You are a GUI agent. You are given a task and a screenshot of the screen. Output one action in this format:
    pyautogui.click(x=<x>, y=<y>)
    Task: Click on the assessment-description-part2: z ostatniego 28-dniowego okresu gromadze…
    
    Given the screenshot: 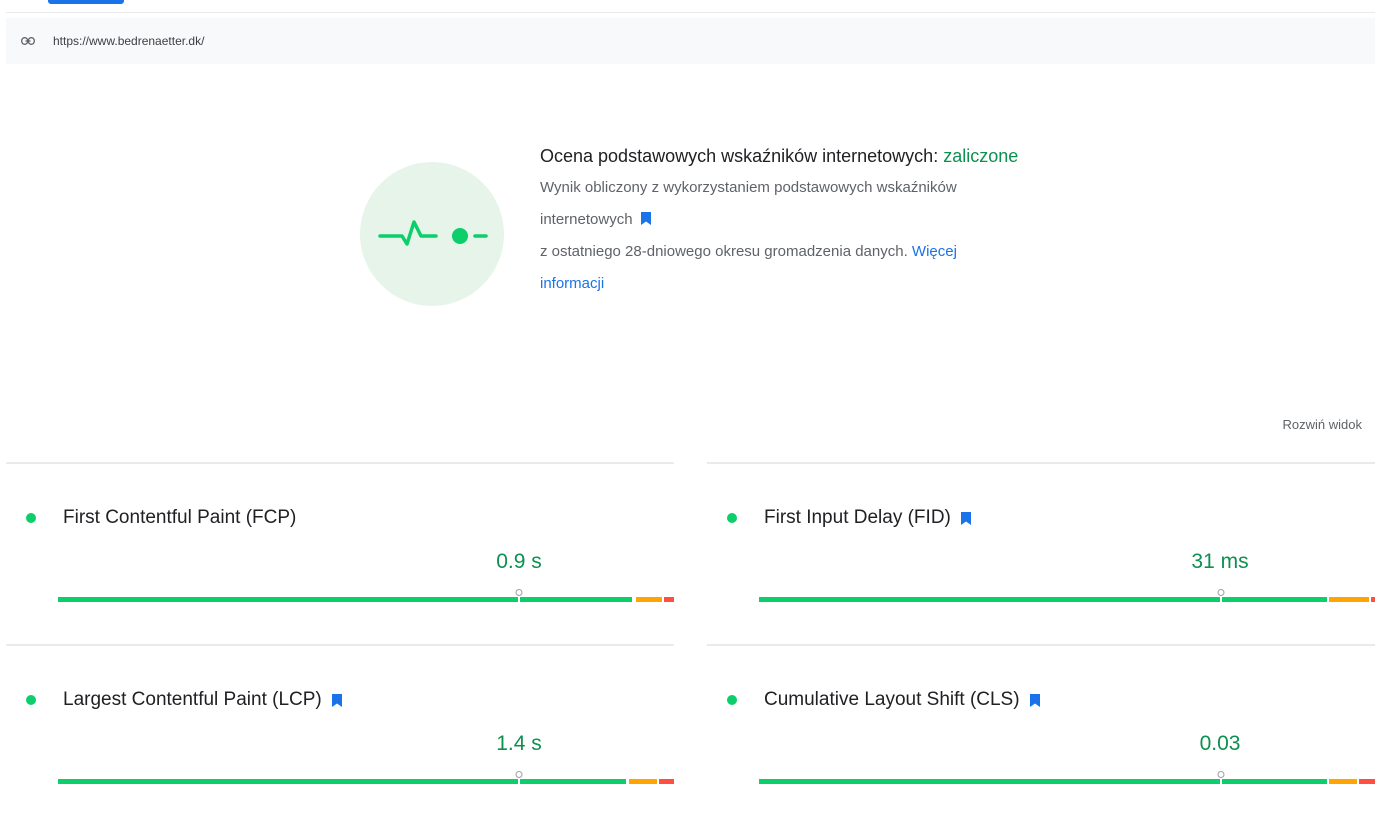 What is the action you would take?
    pyautogui.click(x=724, y=251)
    